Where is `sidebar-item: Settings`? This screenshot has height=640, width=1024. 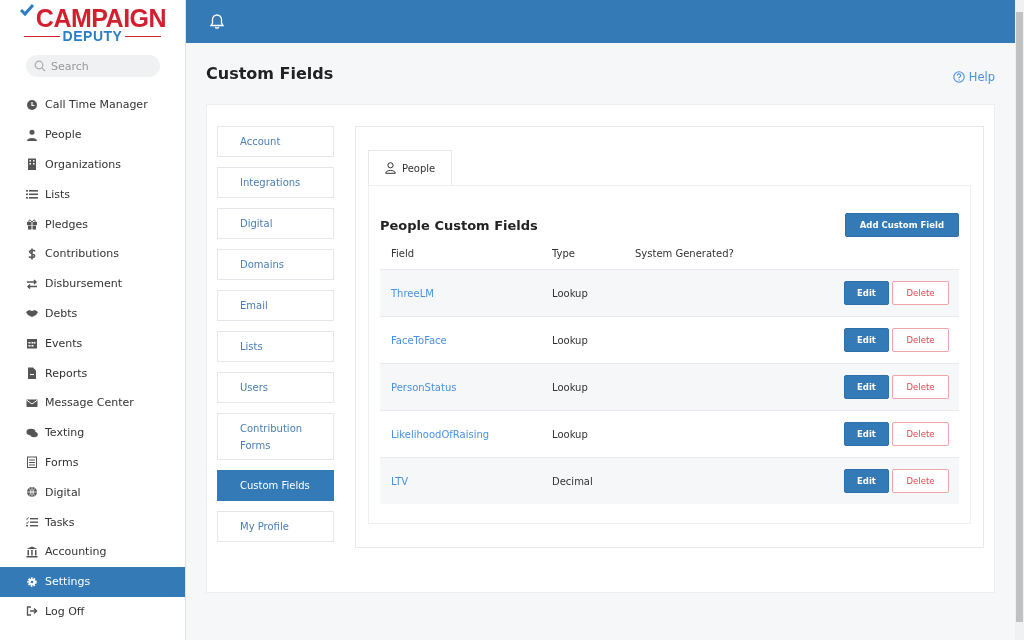 sidebar-item: Settings is located at coordinates (92, 581).